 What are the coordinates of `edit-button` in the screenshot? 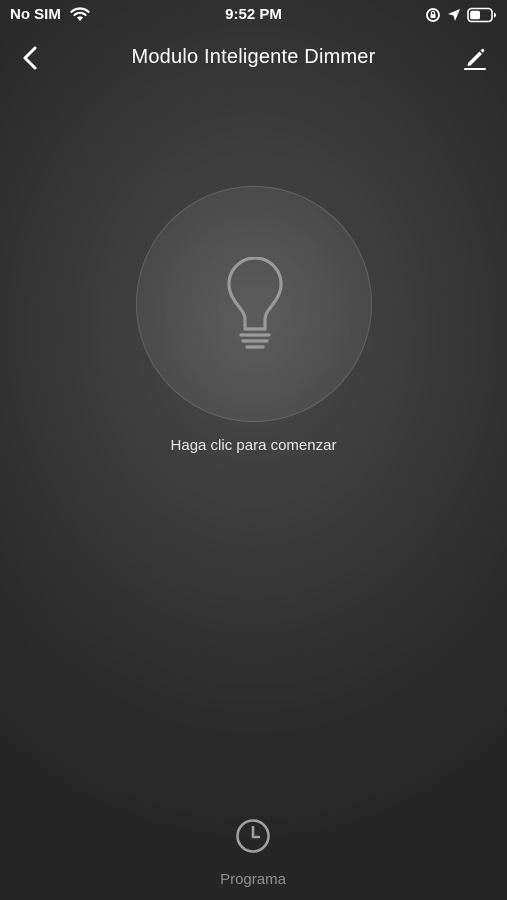 It's located at (475, 58).